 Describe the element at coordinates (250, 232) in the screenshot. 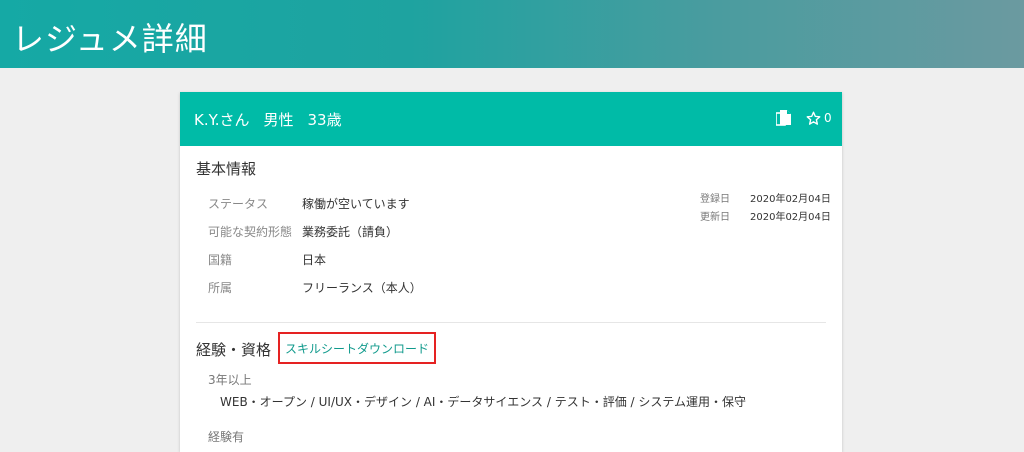

I see `row-label-contract: 可能な契約形態` at that location.